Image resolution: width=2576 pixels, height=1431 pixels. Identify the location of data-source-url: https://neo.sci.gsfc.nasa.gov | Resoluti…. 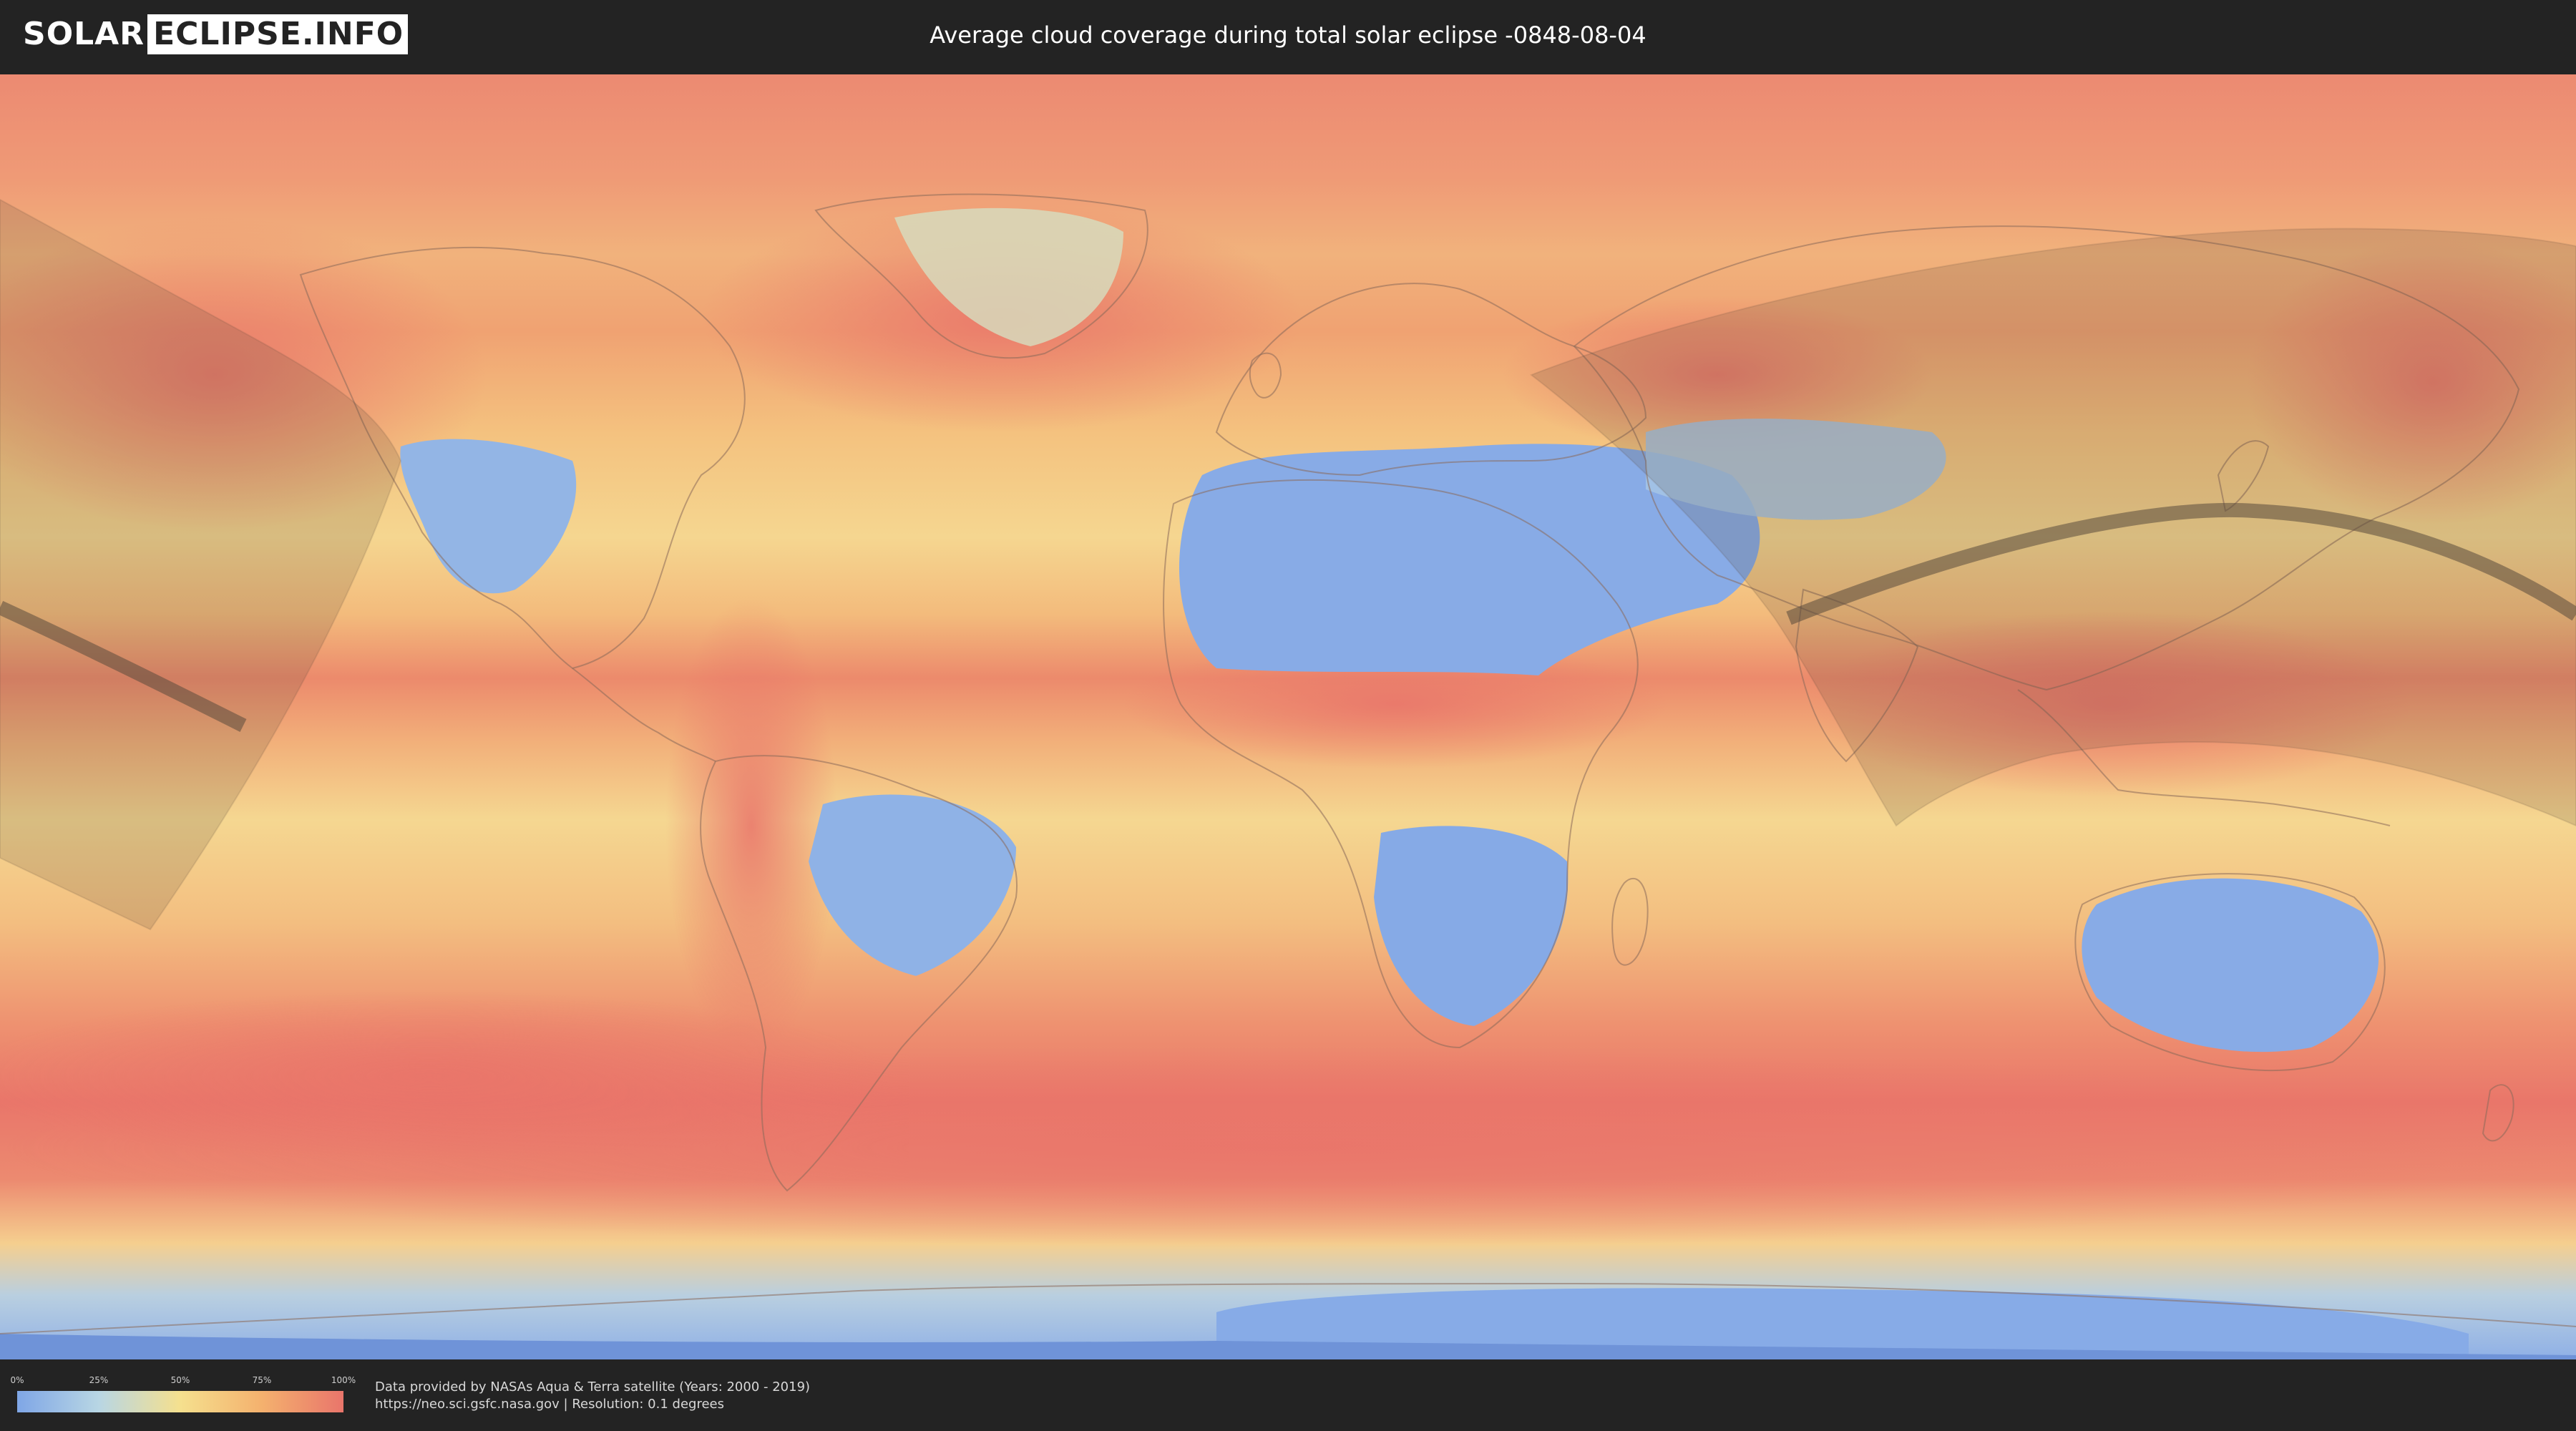
(549, 1404).